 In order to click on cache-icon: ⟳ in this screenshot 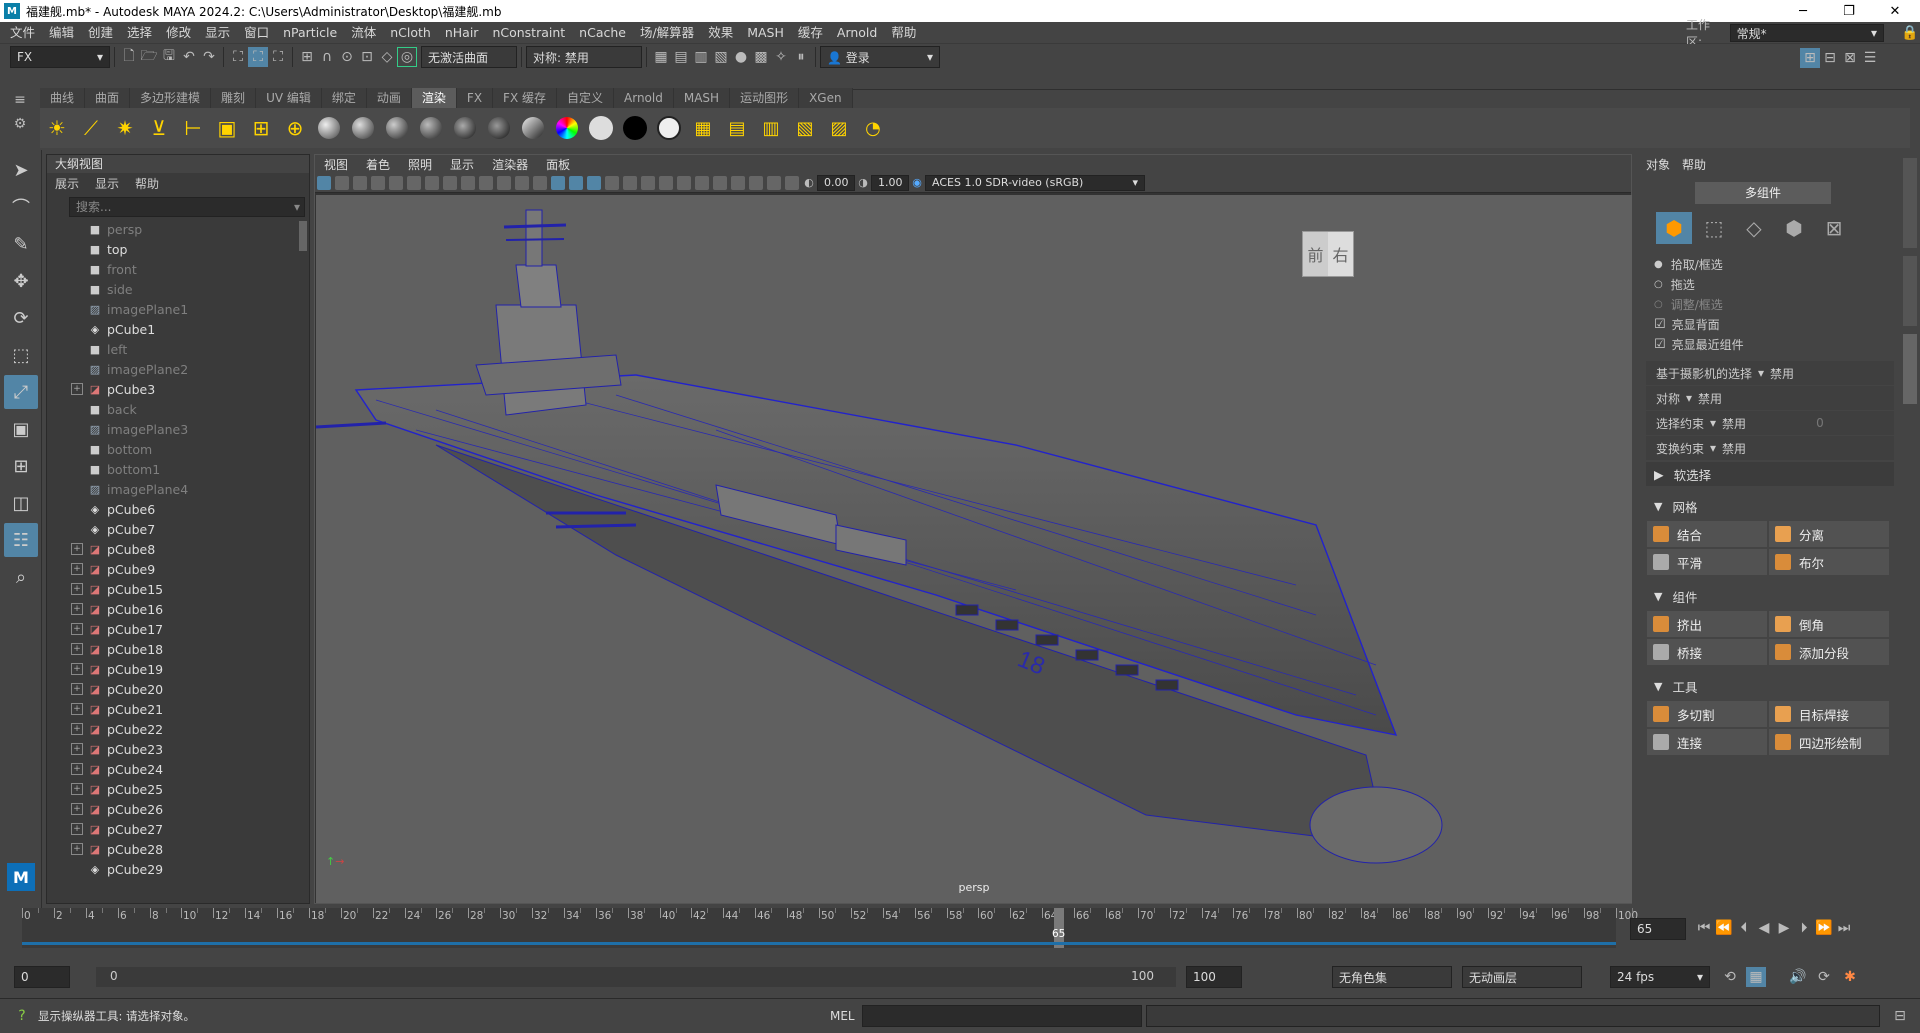, I will do `click(1824, 977)`.